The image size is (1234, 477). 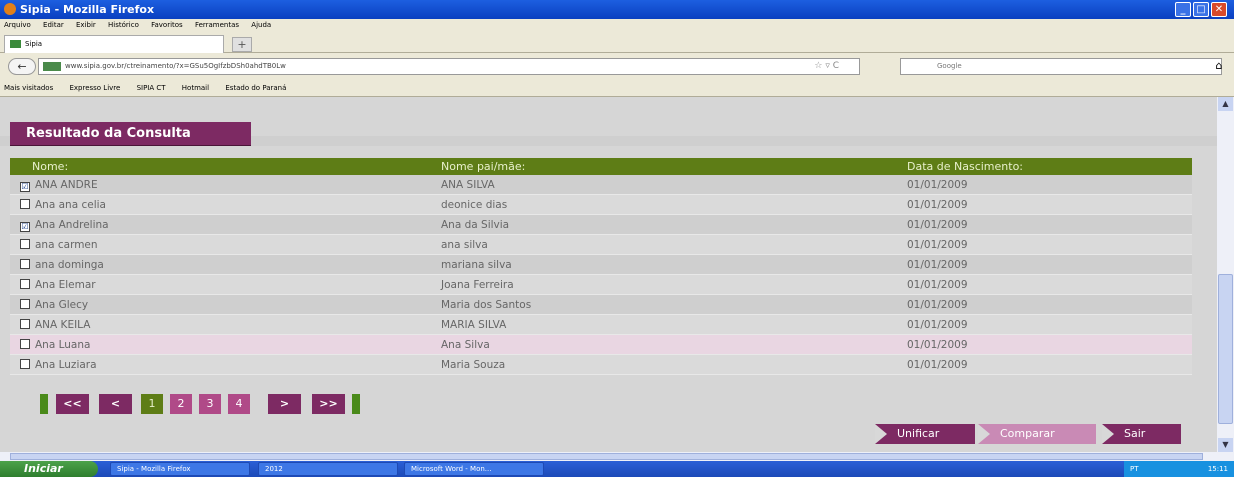 I want to click on scroll-down-icon: ▼, so click(x=1225, y=445).